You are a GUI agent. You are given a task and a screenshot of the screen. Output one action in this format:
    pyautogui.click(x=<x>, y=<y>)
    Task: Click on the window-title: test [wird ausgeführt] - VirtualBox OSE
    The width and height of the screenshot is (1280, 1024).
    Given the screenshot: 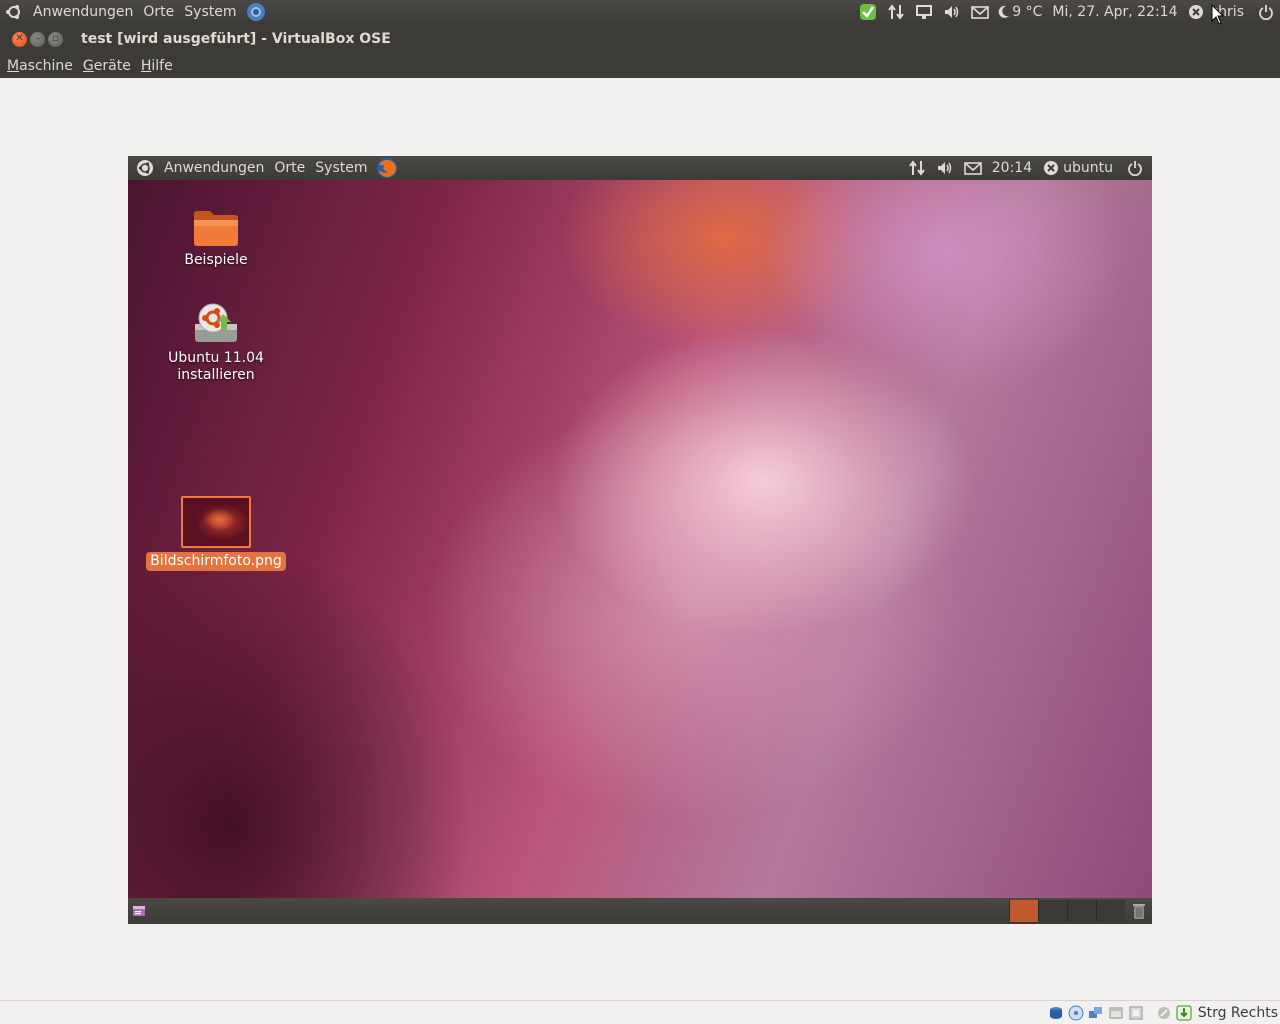 What is the action you would take?
    pyautogui.click(x=236, y=39)
    